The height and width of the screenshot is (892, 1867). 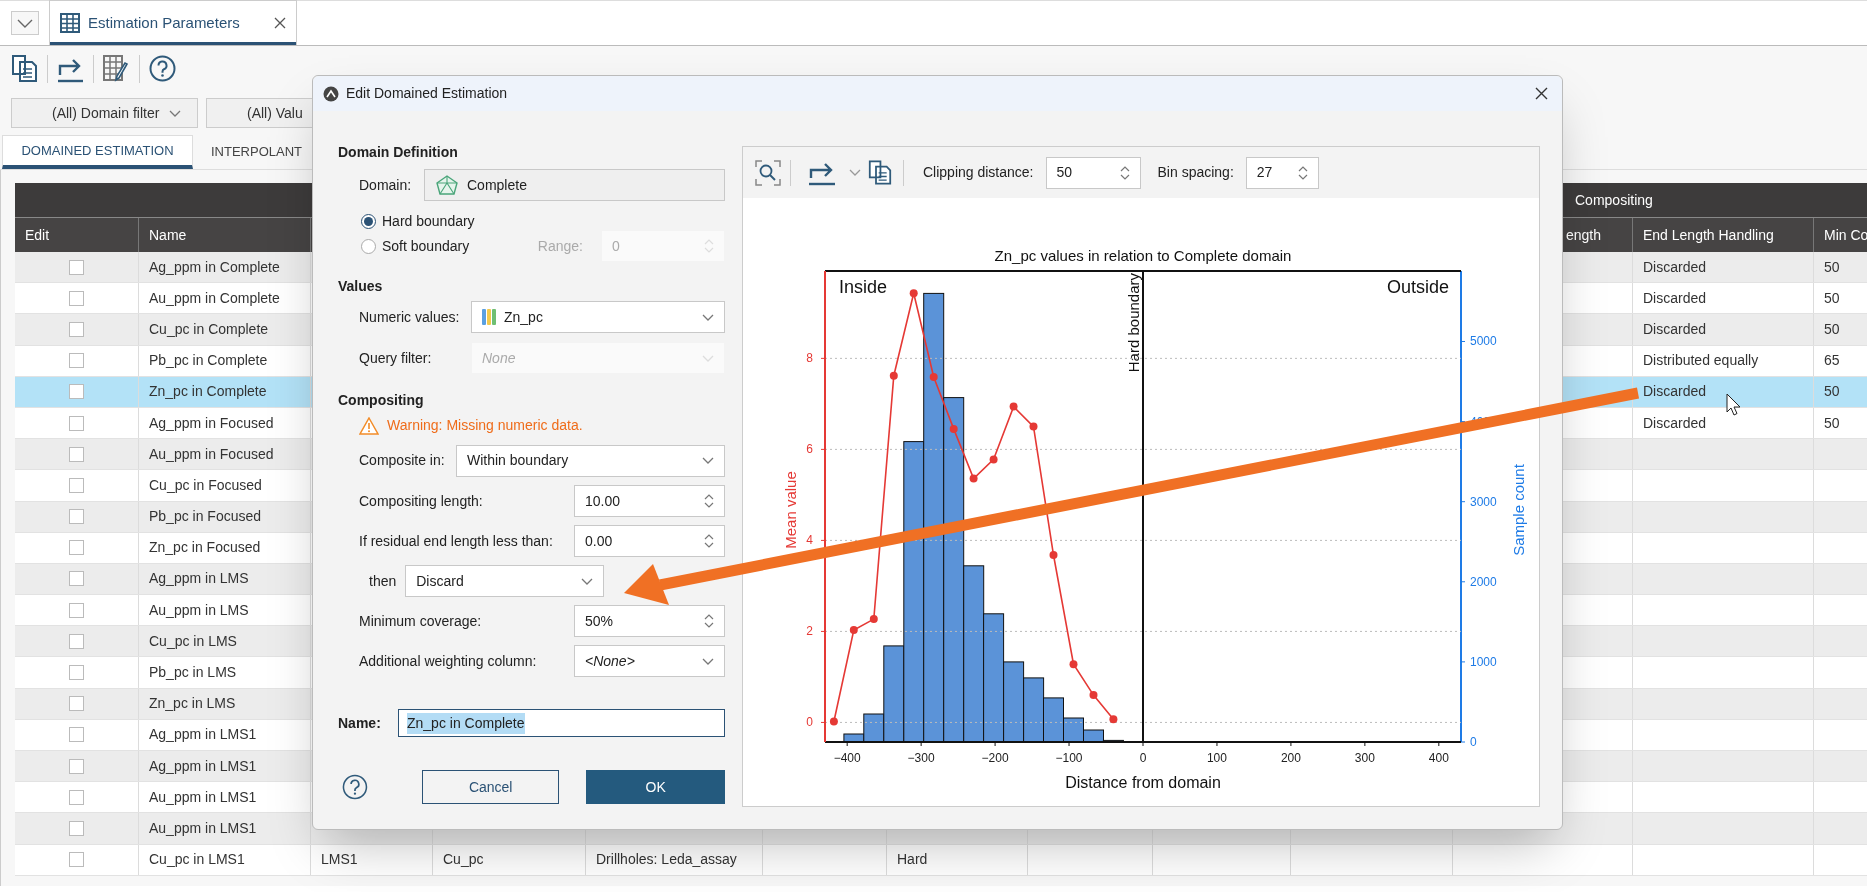 I want to click on field-value: 27, so click(x=1264, y=172).